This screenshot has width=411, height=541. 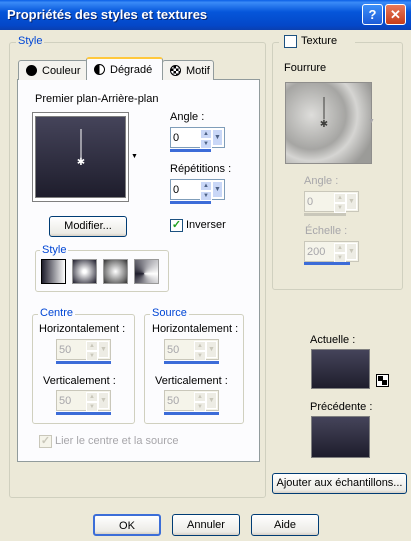 I want to click on angle-slider, so click(x=190, y=150).